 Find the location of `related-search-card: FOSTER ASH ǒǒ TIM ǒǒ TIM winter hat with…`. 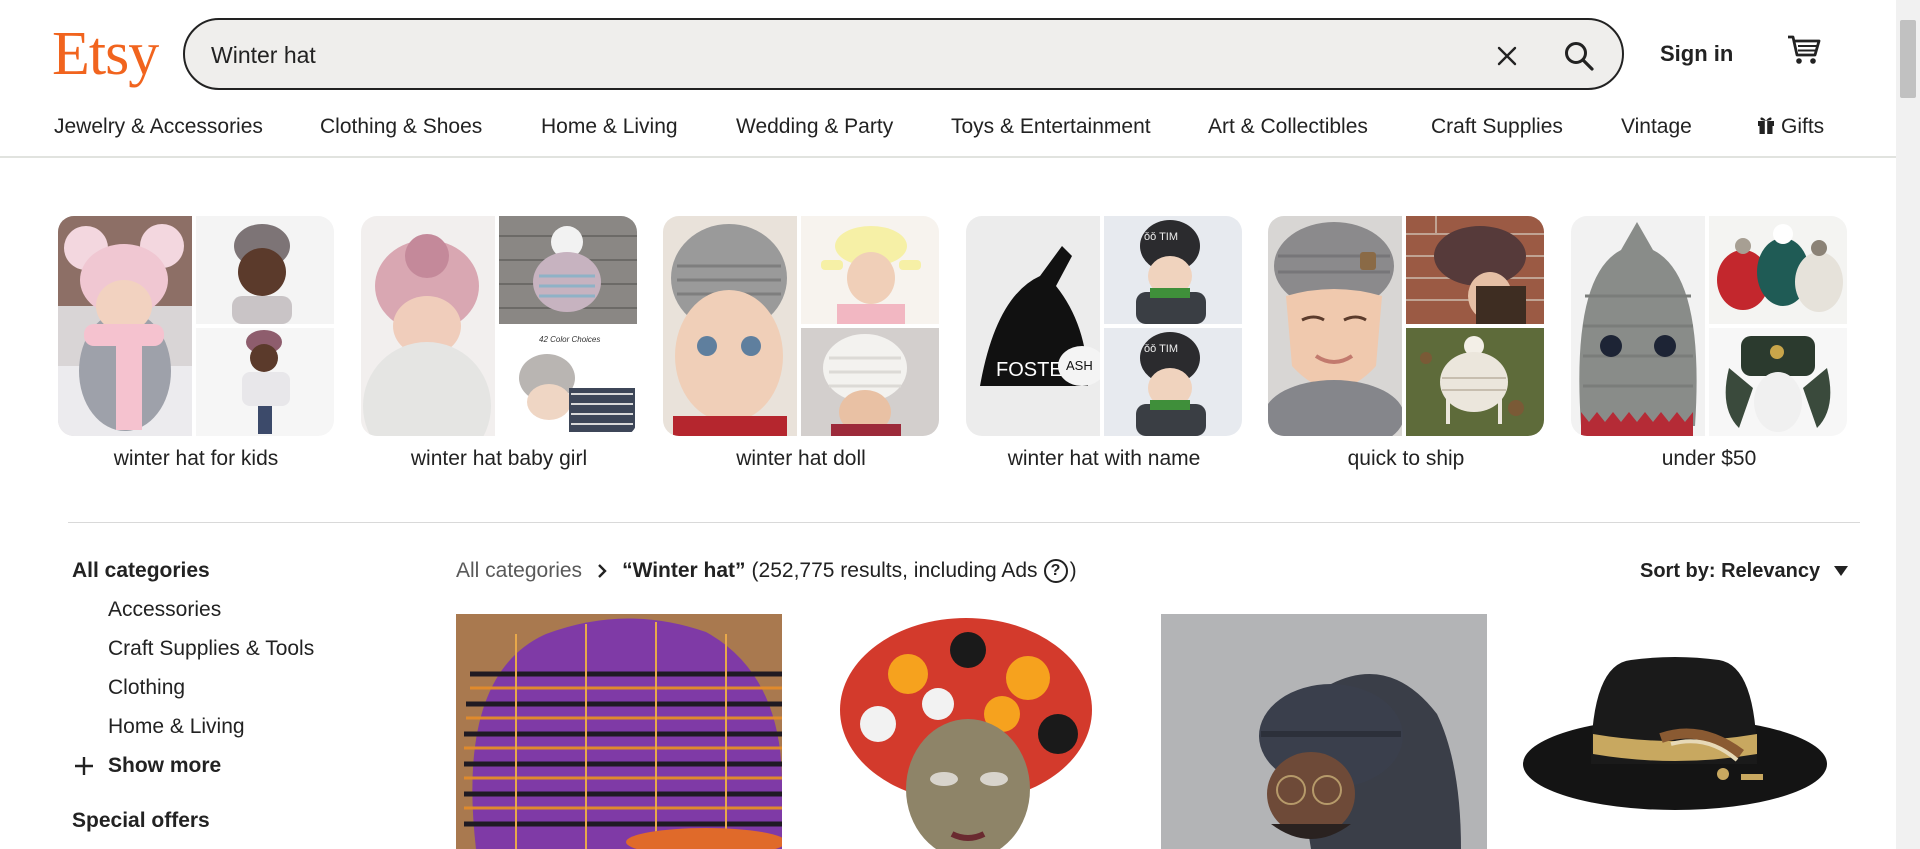

related-search-card: FOSTER ASH ǒǒ TIM ǒǒ TIM winter hat with… is located at coordinates (1104, 345).